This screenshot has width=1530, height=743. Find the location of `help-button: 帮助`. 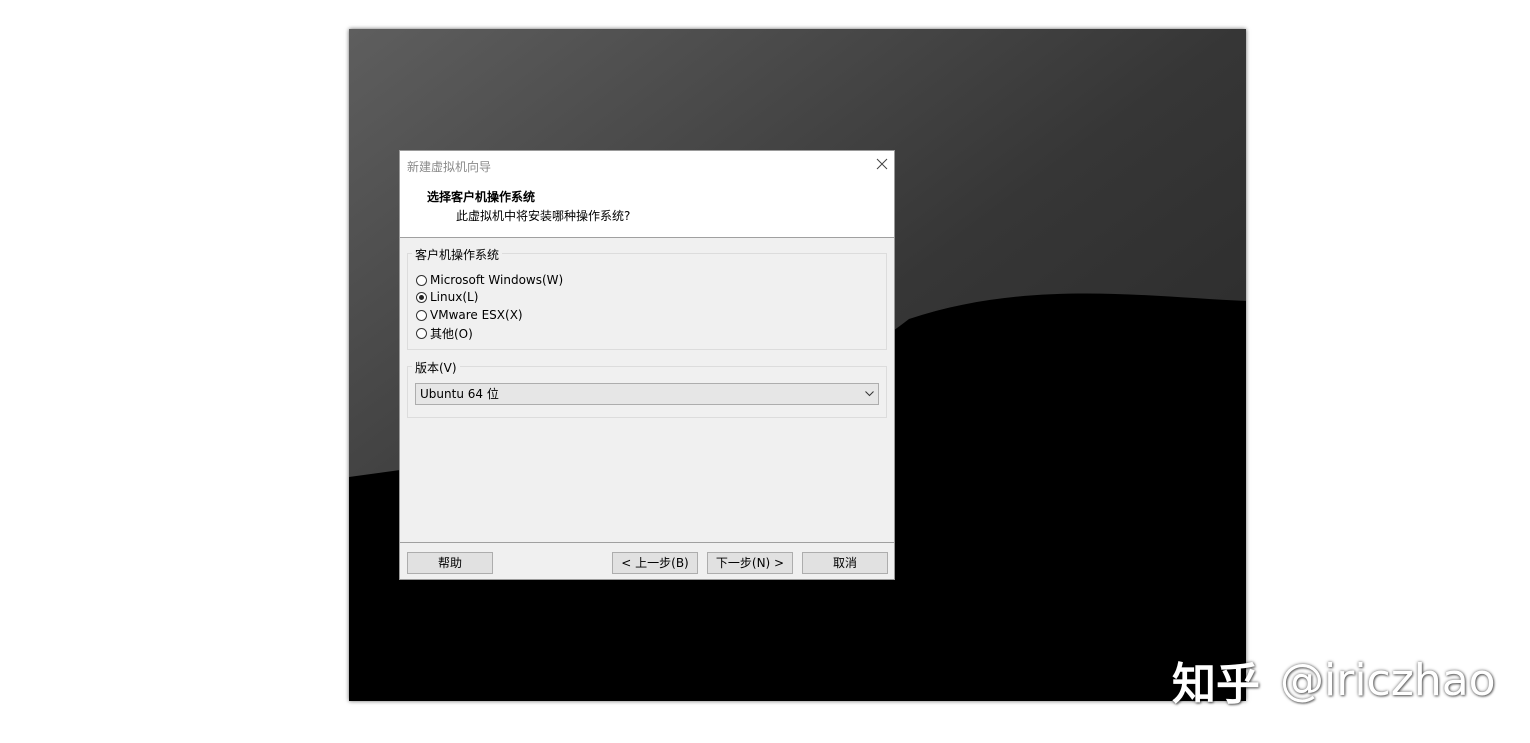

help-button: 帮助 is located at coordinates (450, 563).